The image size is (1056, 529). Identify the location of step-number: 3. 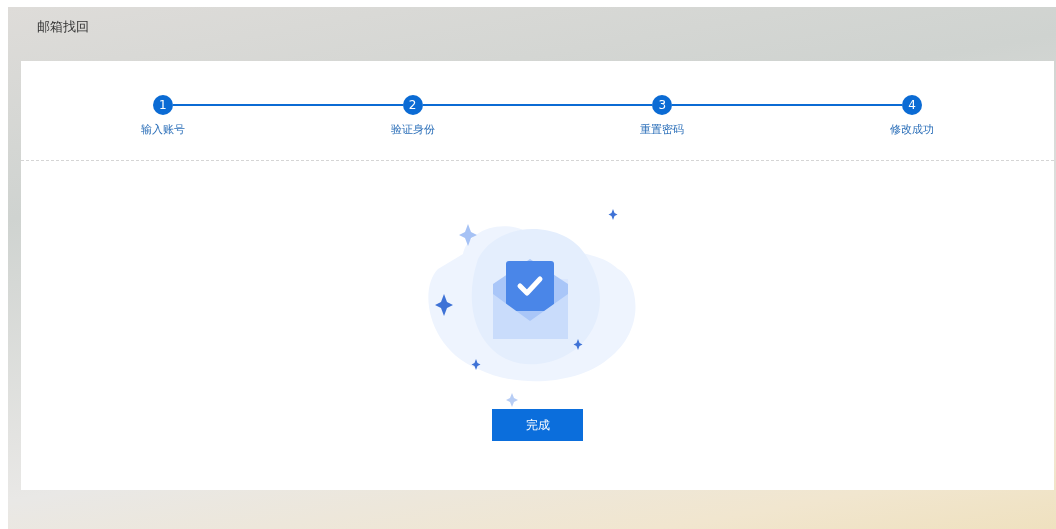
(662, 105).